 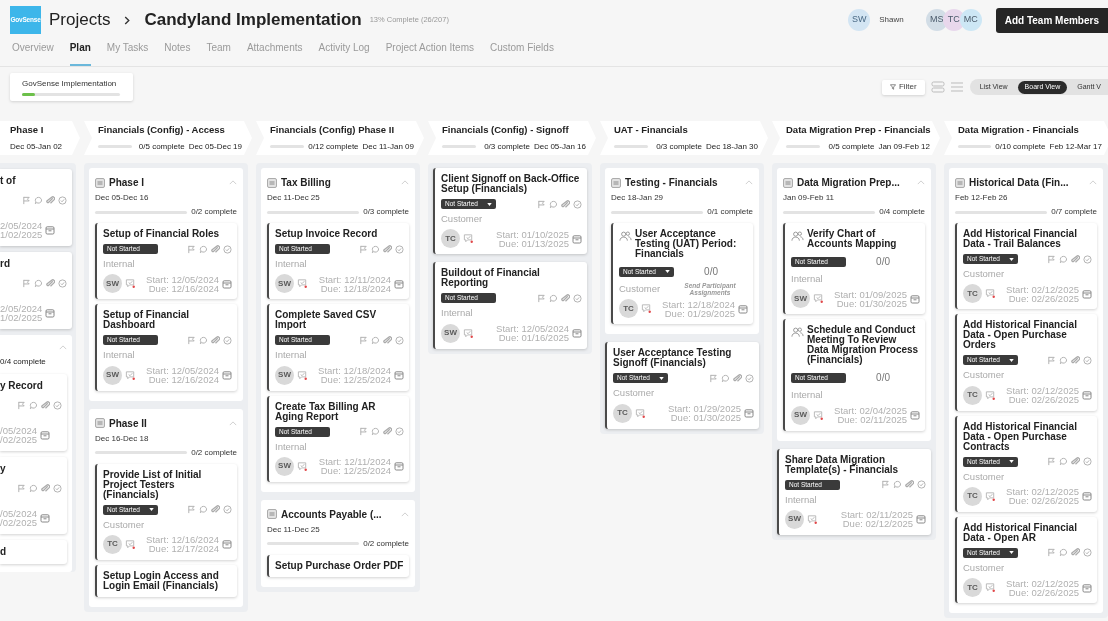 What do you see at coordinates (80, 53) in the screenshot?
I see `tab: Plan` at bounding box center [80, 53].